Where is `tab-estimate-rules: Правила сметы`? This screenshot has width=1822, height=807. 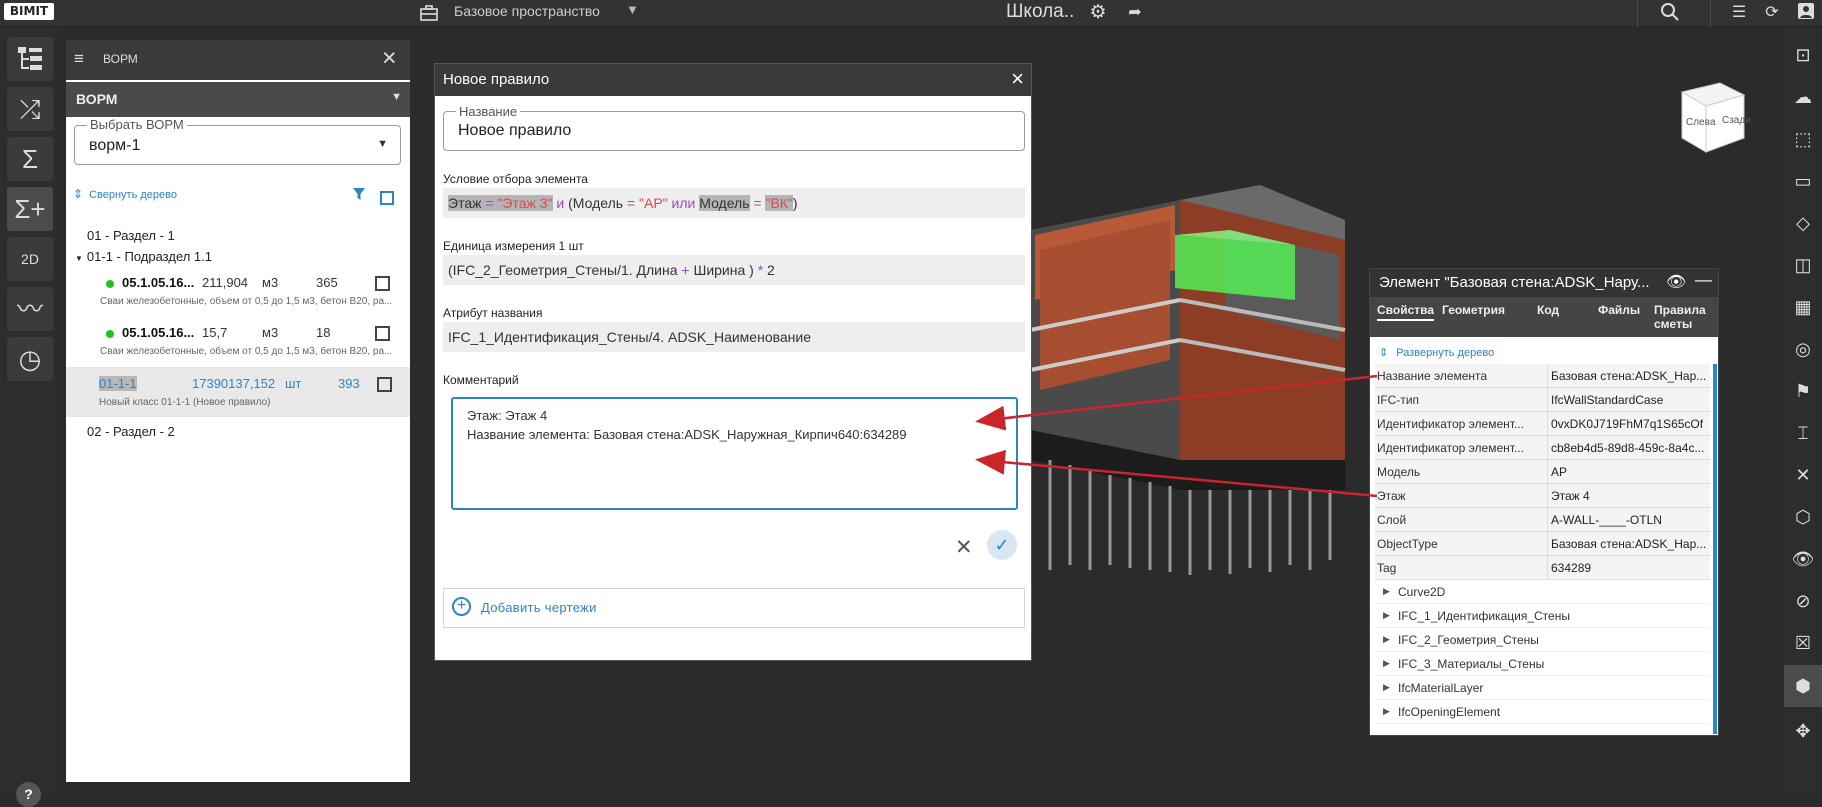 tab-estimate-rules: Правила сметы is located at coordinates (1684, 317).